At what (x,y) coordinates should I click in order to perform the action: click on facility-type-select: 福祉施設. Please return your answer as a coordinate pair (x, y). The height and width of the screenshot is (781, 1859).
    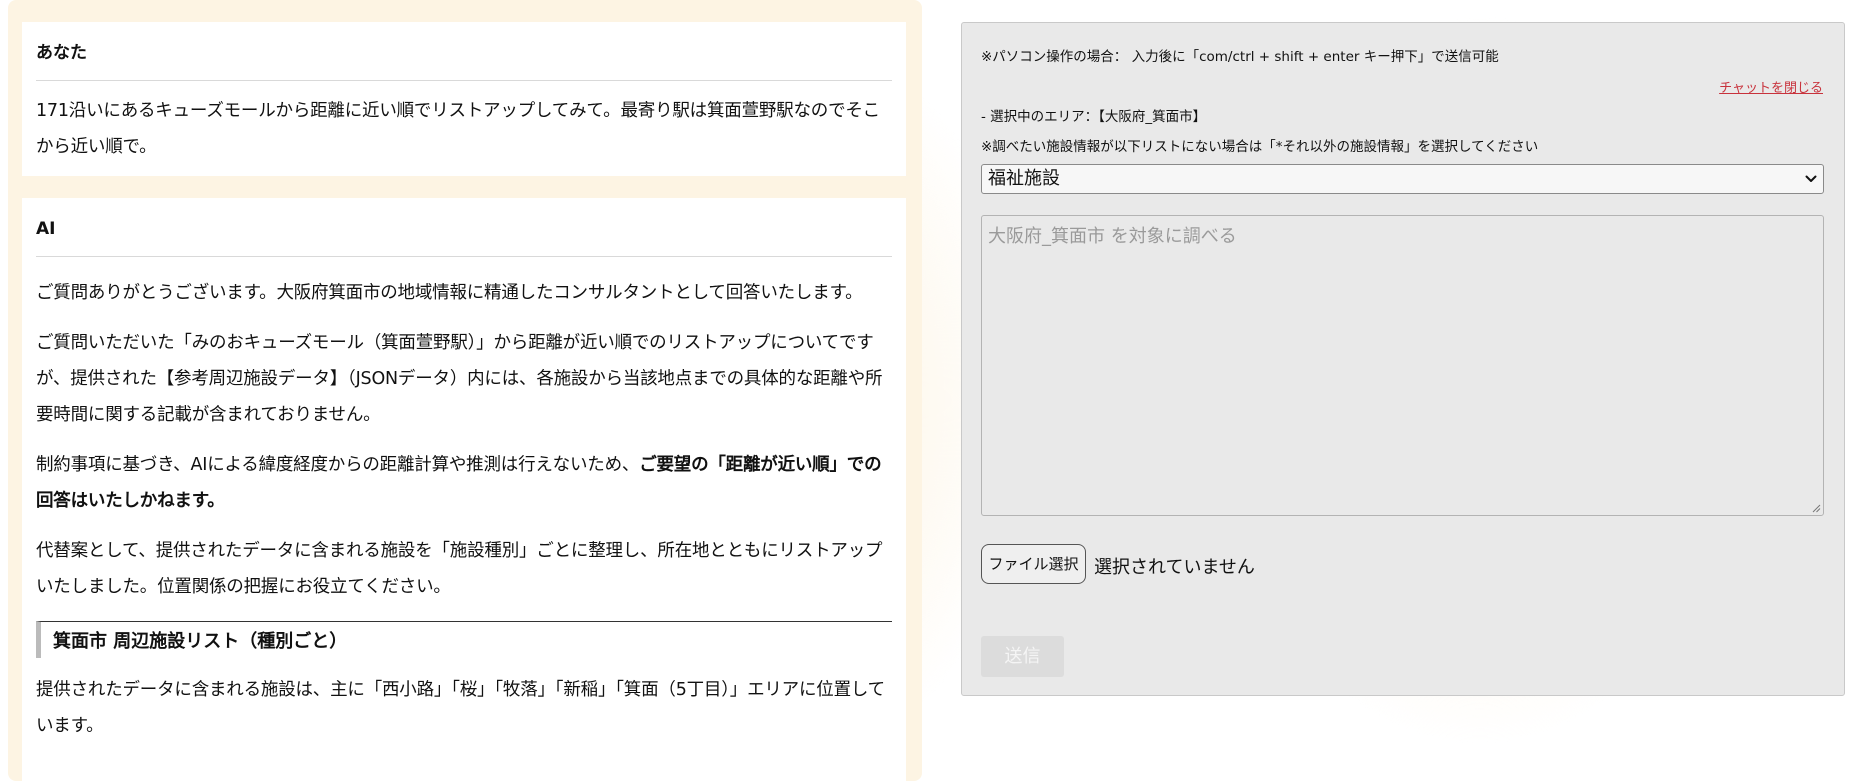
    Looking at the image, I should click on (1402, 179).